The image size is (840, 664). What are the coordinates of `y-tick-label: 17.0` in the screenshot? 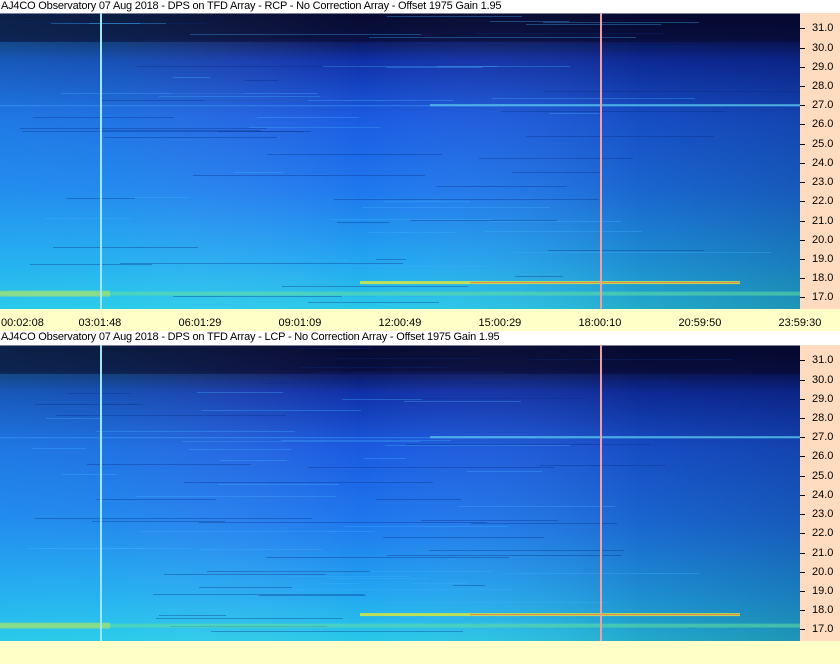 It's located at (823, 629).